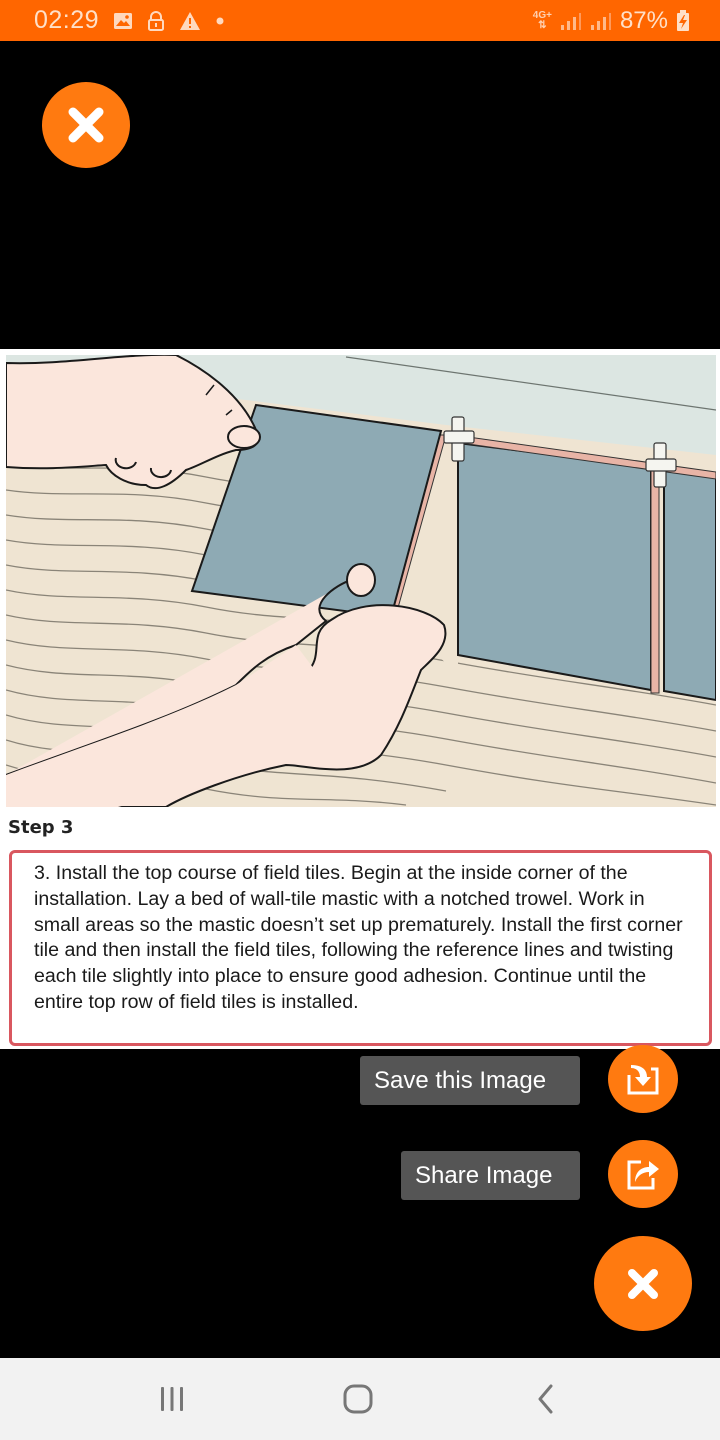 The width and height of the screenshot is (720, 1440). Describe the element at coordinates (190, 20) in the screenshot. I see `warning-icon` at that location.